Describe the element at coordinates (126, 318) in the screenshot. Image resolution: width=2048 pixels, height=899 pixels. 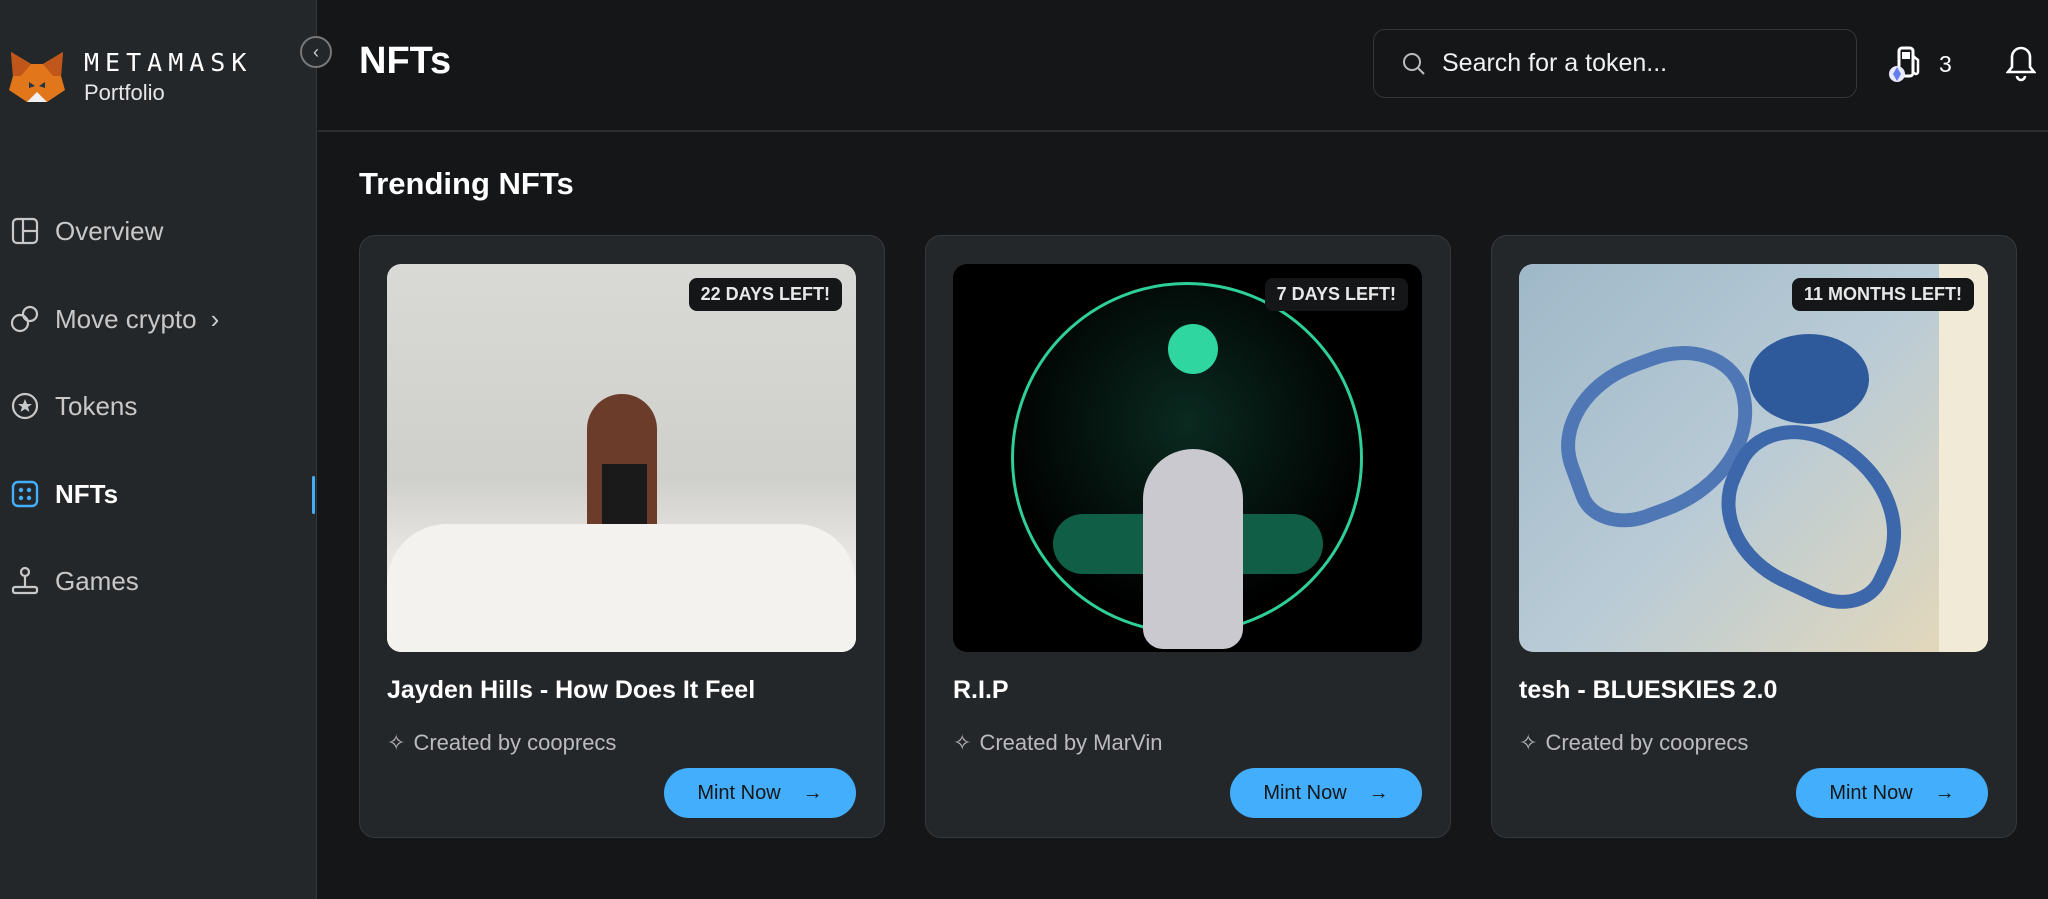
I see `sidebar-item-label: Move crypto` at that location.